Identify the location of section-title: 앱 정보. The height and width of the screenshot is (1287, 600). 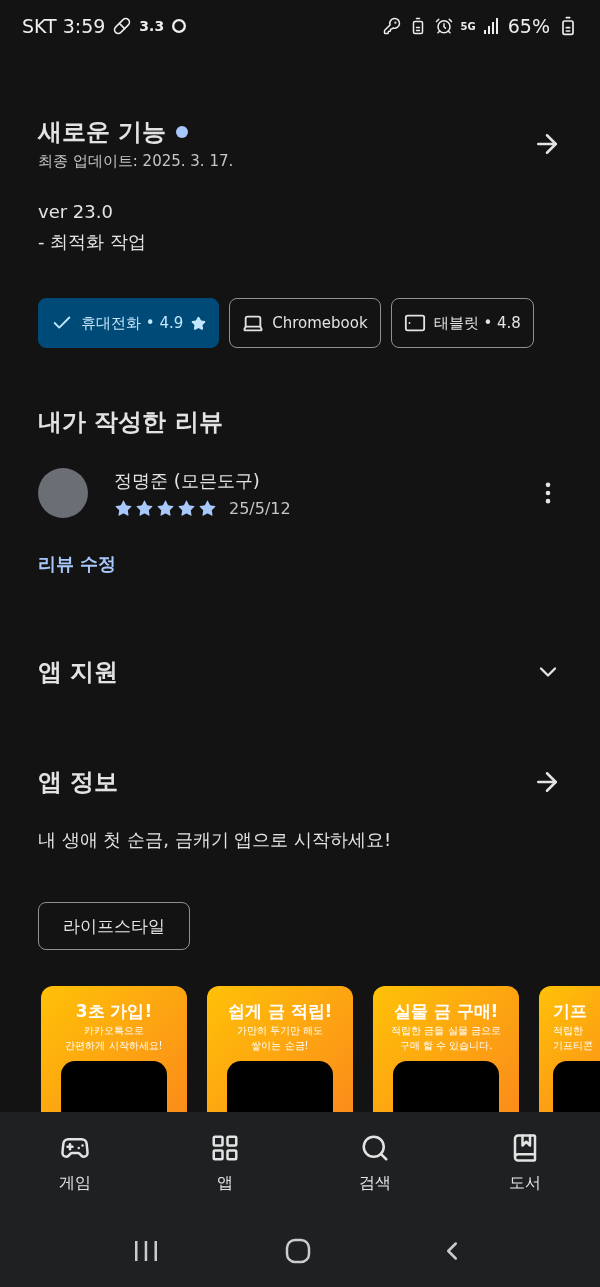
(78, 782).